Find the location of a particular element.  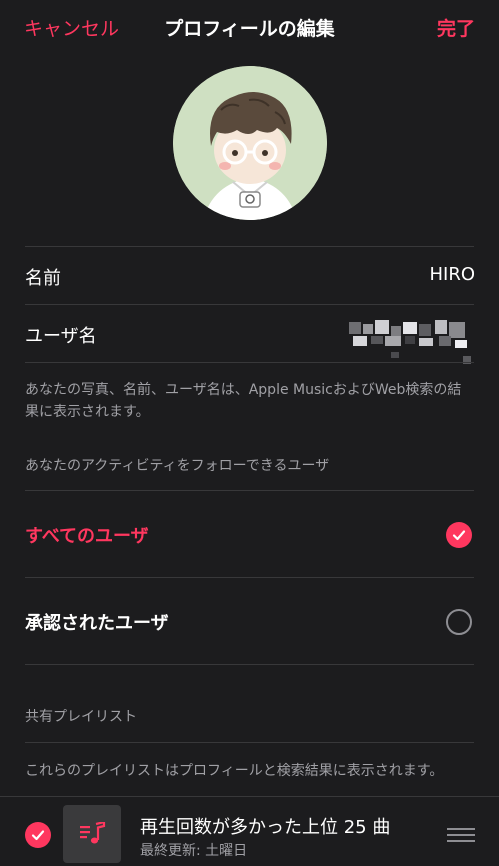

username-mosaic is located at coordinates (410, 342).